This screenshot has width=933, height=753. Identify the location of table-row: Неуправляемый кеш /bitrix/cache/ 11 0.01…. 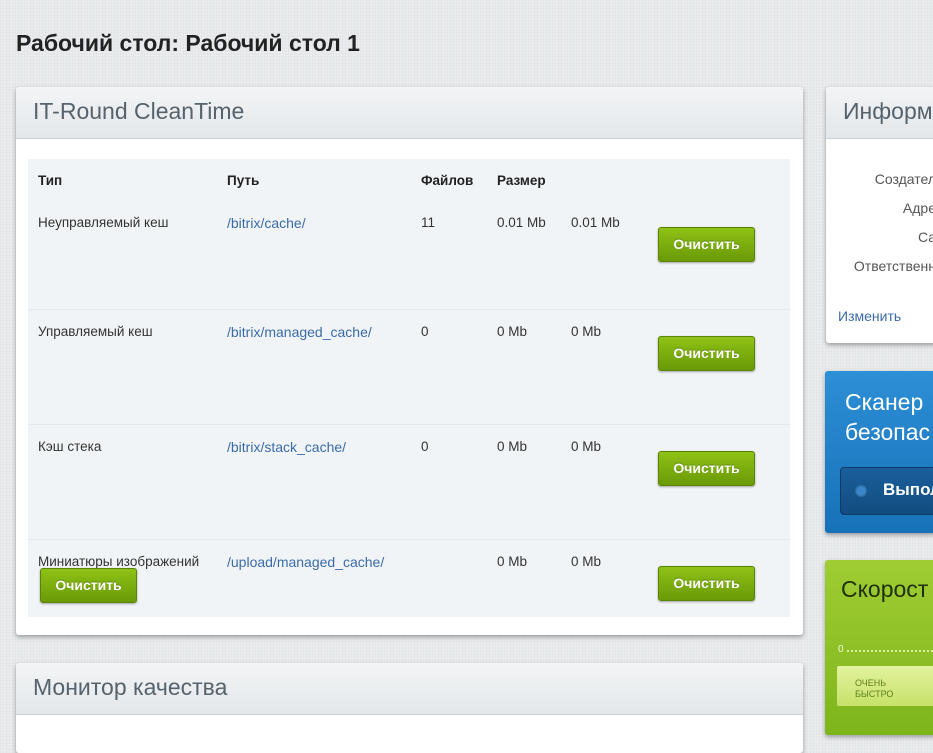
(409, 255).